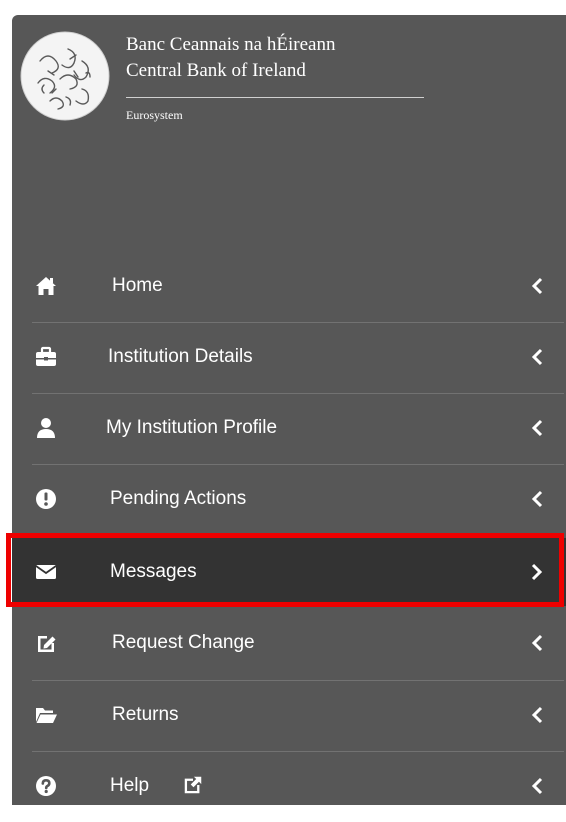 This screenshot has width=566, height=822. I want to click on central-bank-seal-logo, so click(65, 76).